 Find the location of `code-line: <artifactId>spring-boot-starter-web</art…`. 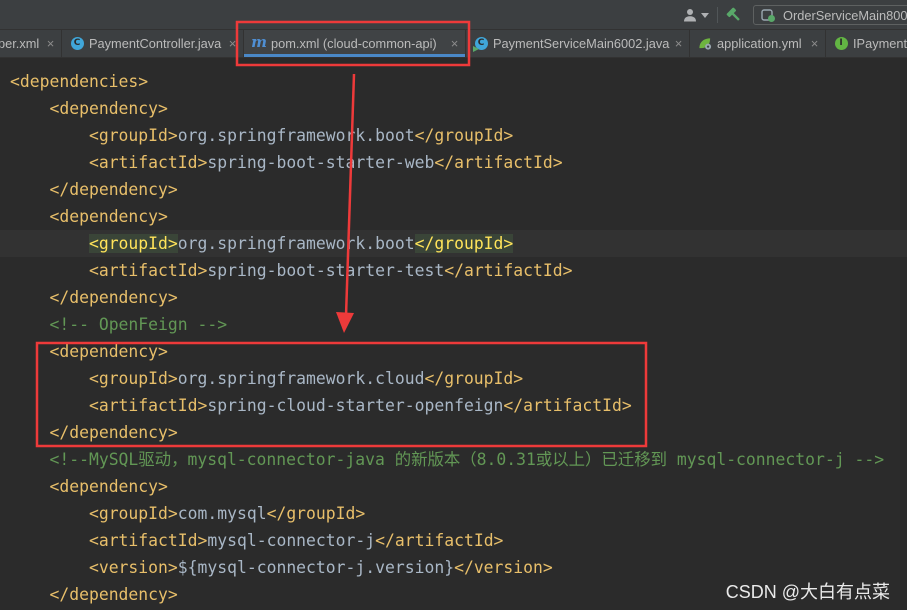

code-line: <artifactId>spring-boot-starter-web</art… is located at coordinates (453, 162).